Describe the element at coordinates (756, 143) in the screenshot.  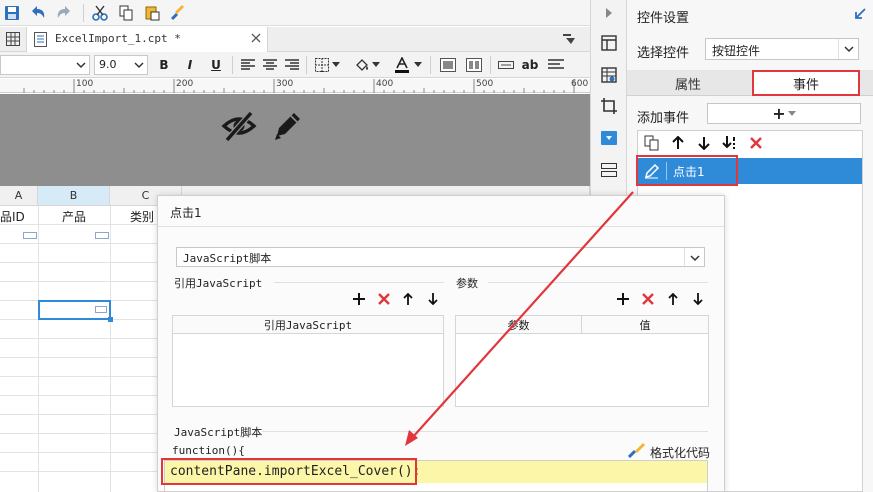
I see `delete-icon` at that location.